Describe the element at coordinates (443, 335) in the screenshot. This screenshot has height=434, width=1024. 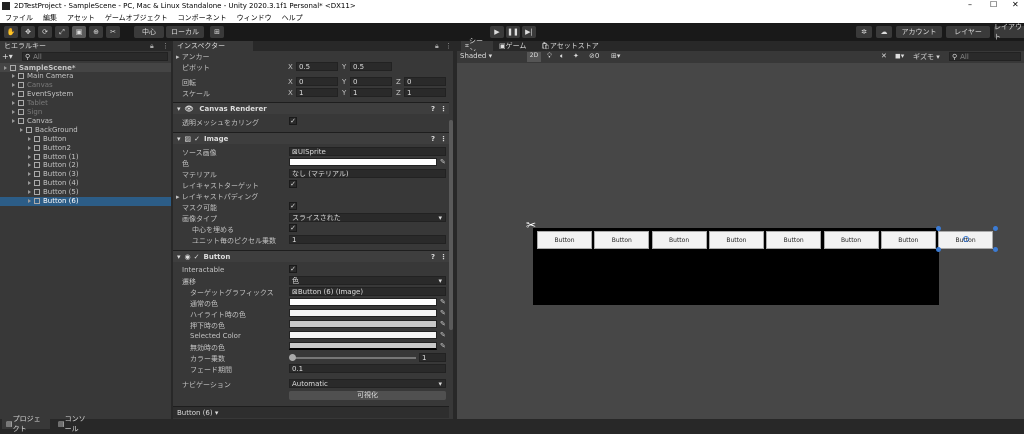
I see `selected-eyedropper-icon: ✎` at that location.